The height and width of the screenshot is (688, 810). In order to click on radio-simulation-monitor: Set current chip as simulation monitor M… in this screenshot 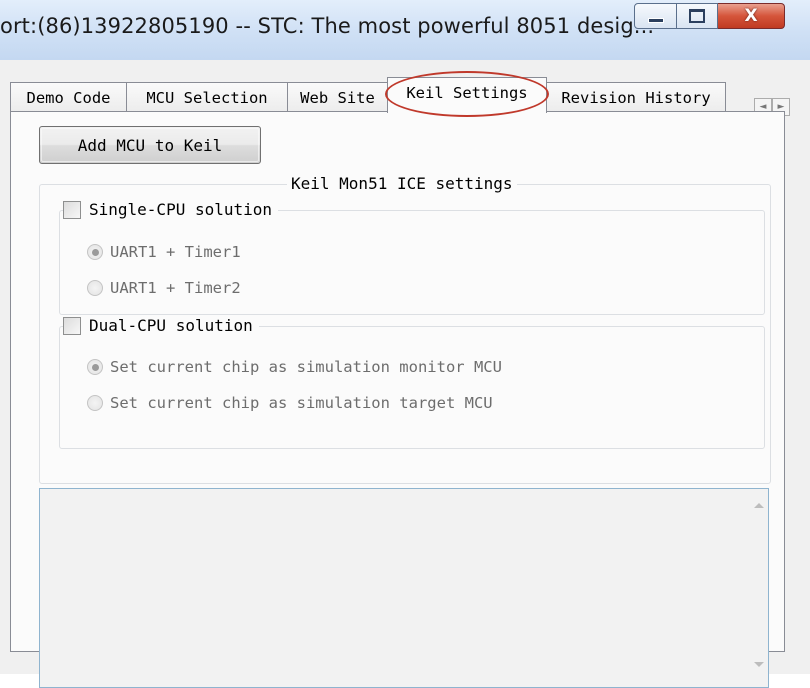, I will do `click(294, 367)`.